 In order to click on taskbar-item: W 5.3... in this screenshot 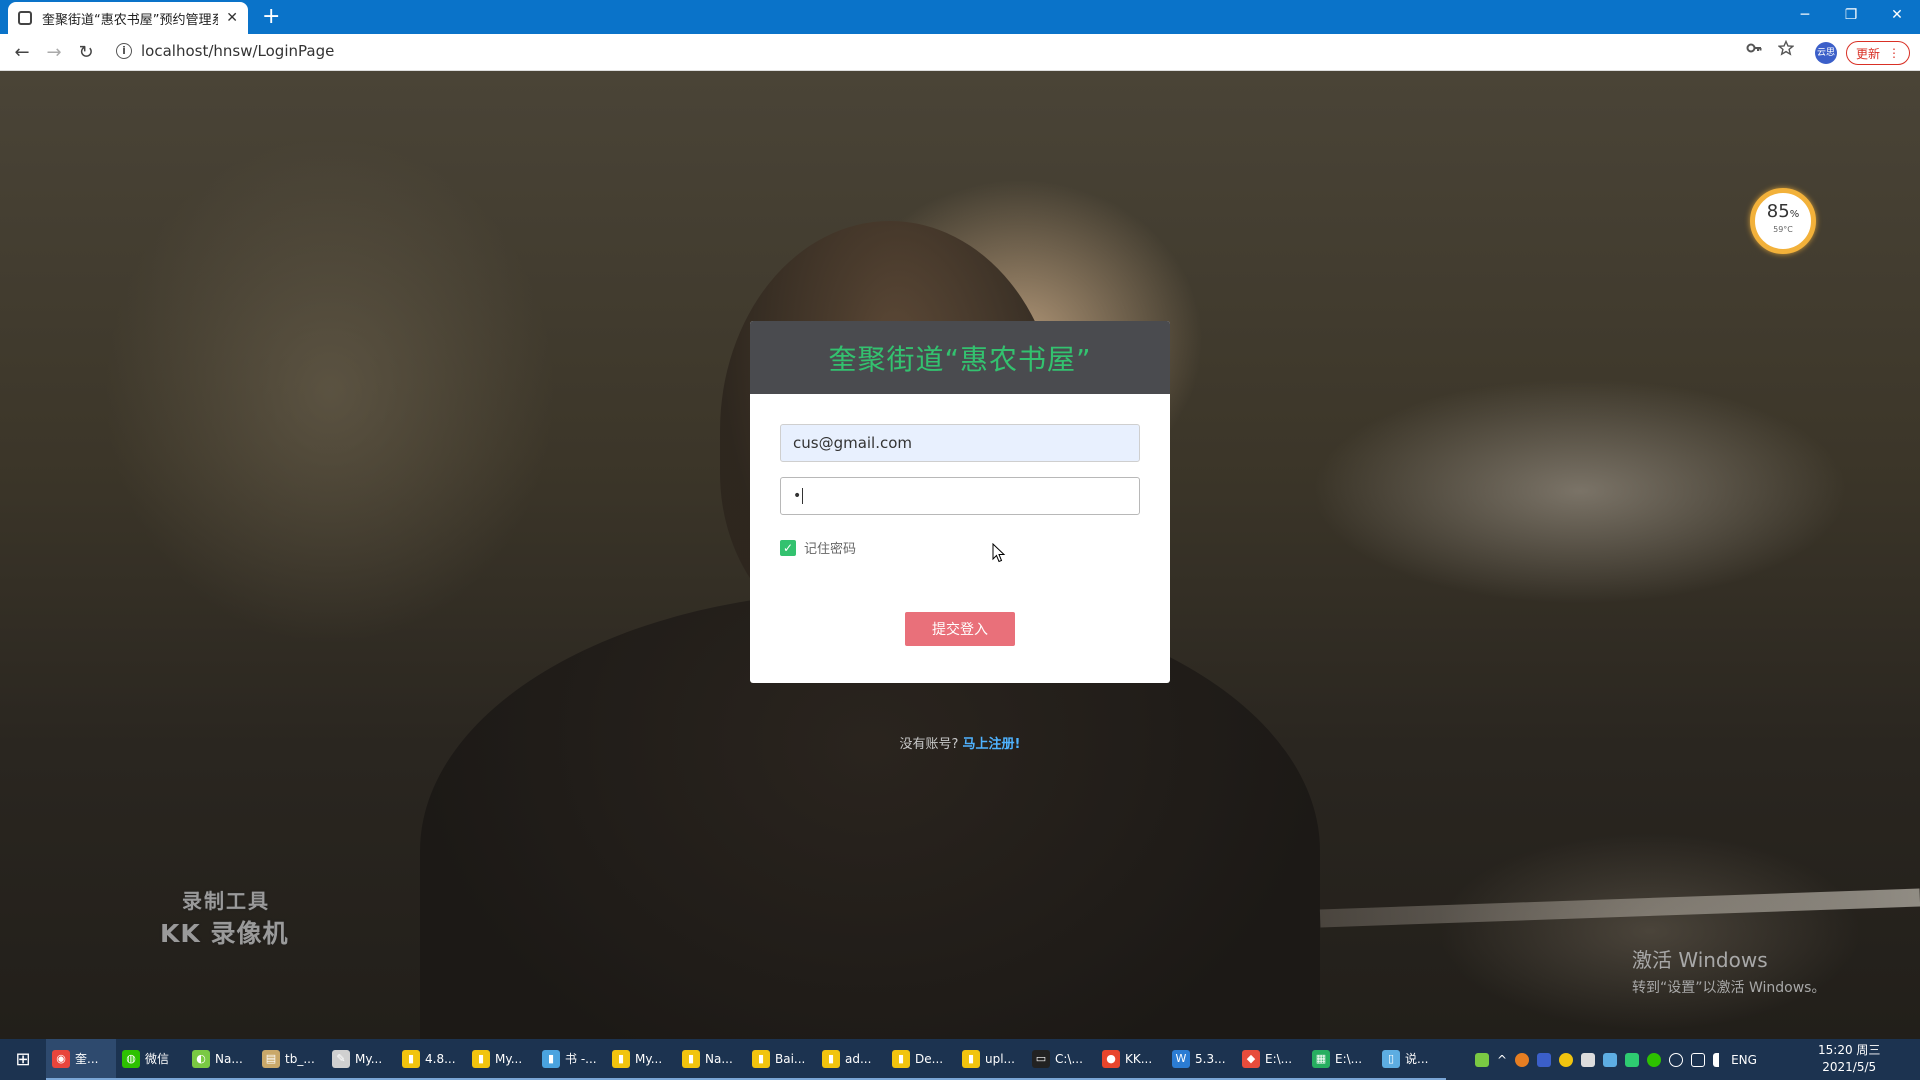, I will do `click(1201, 1059)`.